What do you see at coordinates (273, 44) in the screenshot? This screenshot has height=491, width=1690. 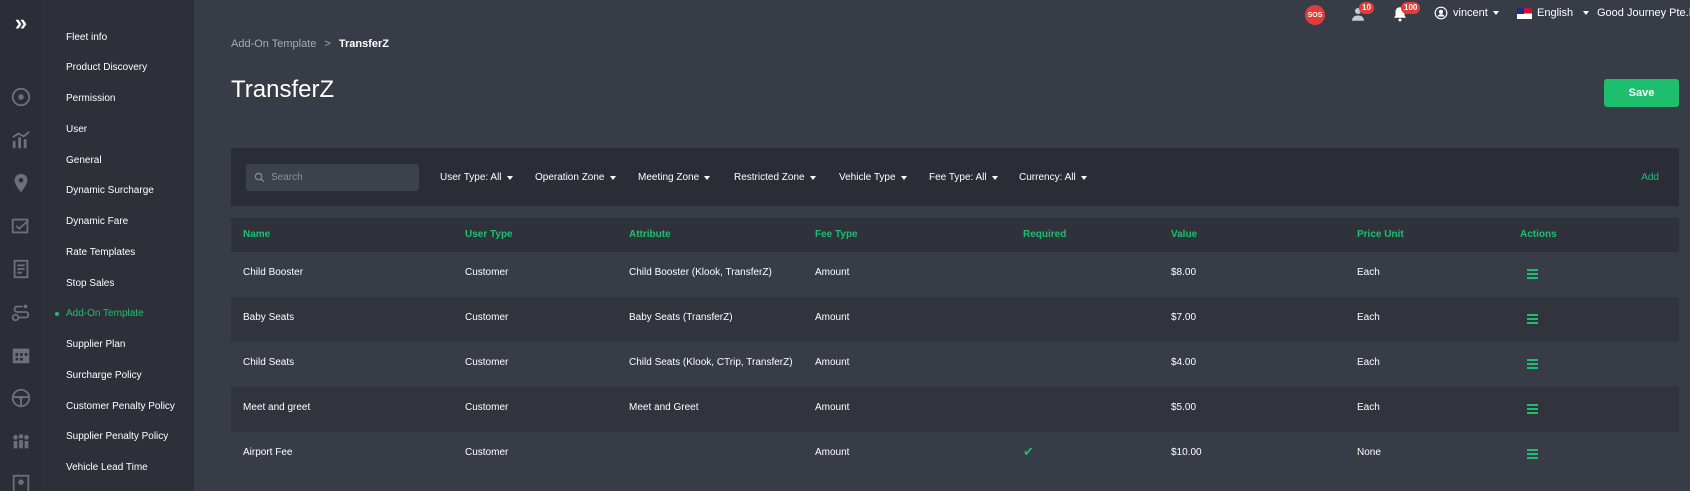 I see `breadcrumb-parent: Add-On Template` at bounding box center [273, 44].